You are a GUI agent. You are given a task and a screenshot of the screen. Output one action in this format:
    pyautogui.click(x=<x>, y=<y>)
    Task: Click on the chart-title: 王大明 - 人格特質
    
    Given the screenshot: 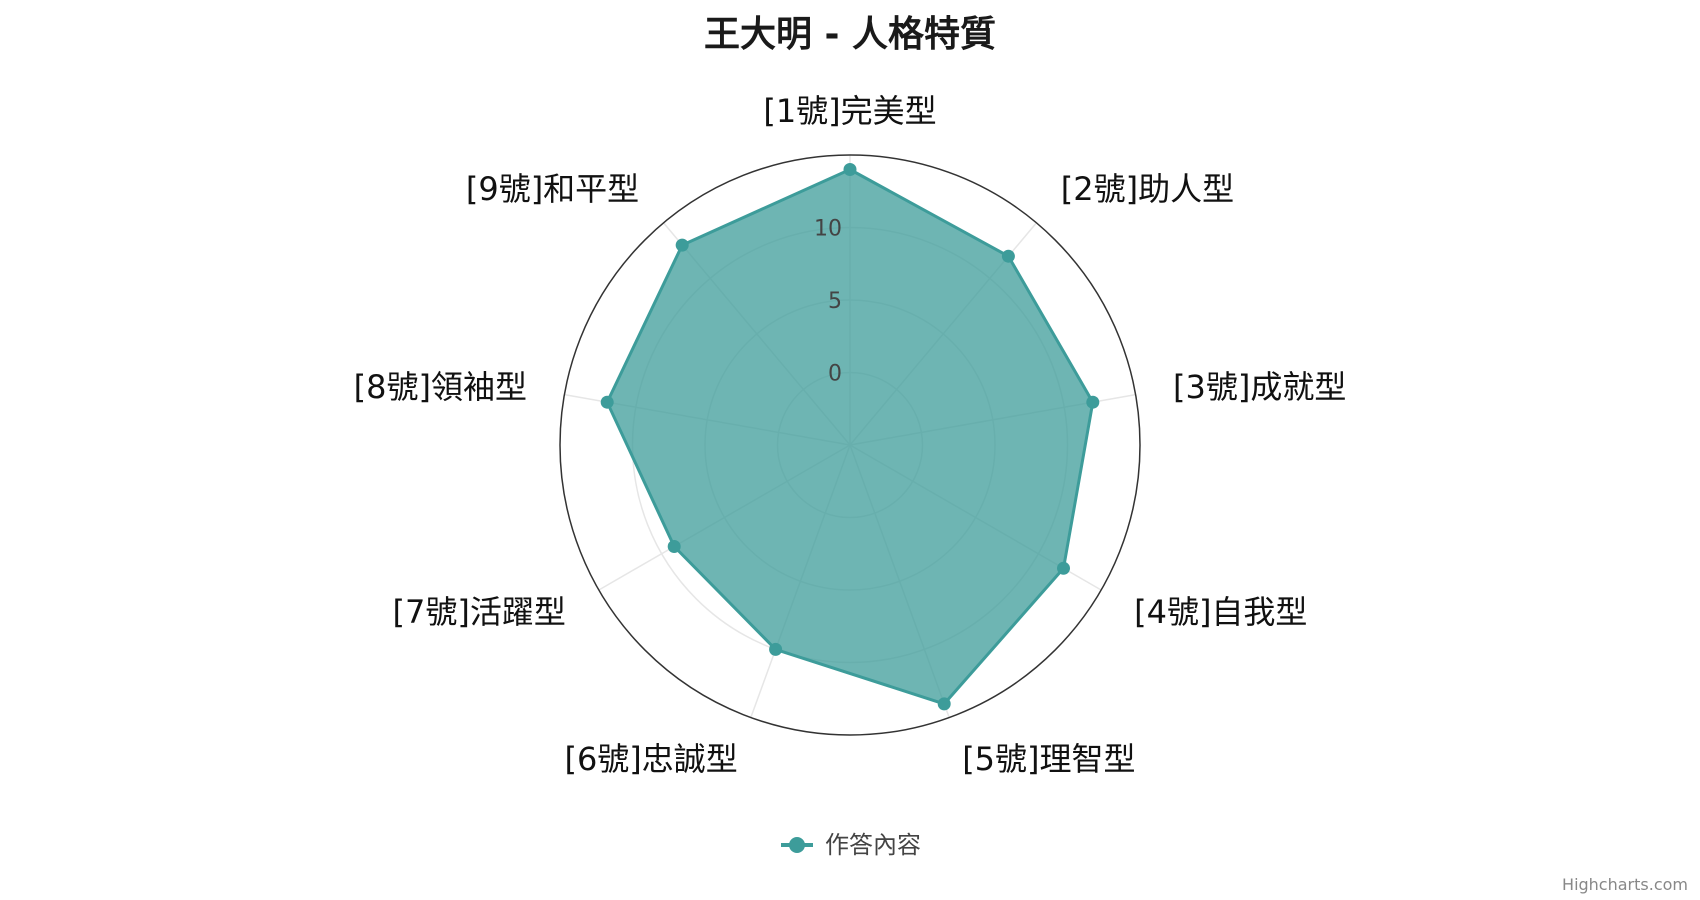 What is the action you would take?
    pyautogui.click(x=850, y=34)
    